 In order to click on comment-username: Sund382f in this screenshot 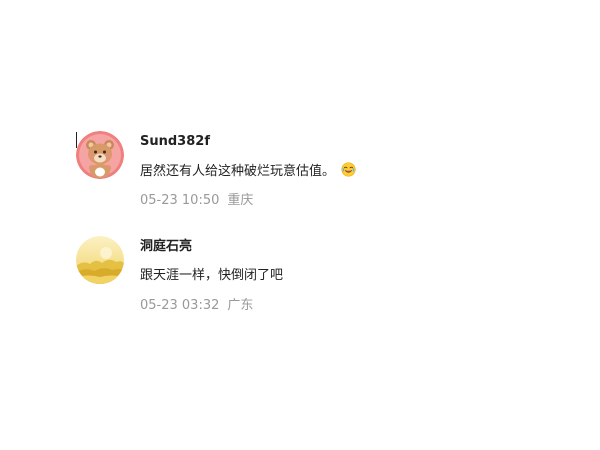, I will do `click(175, 142)`.